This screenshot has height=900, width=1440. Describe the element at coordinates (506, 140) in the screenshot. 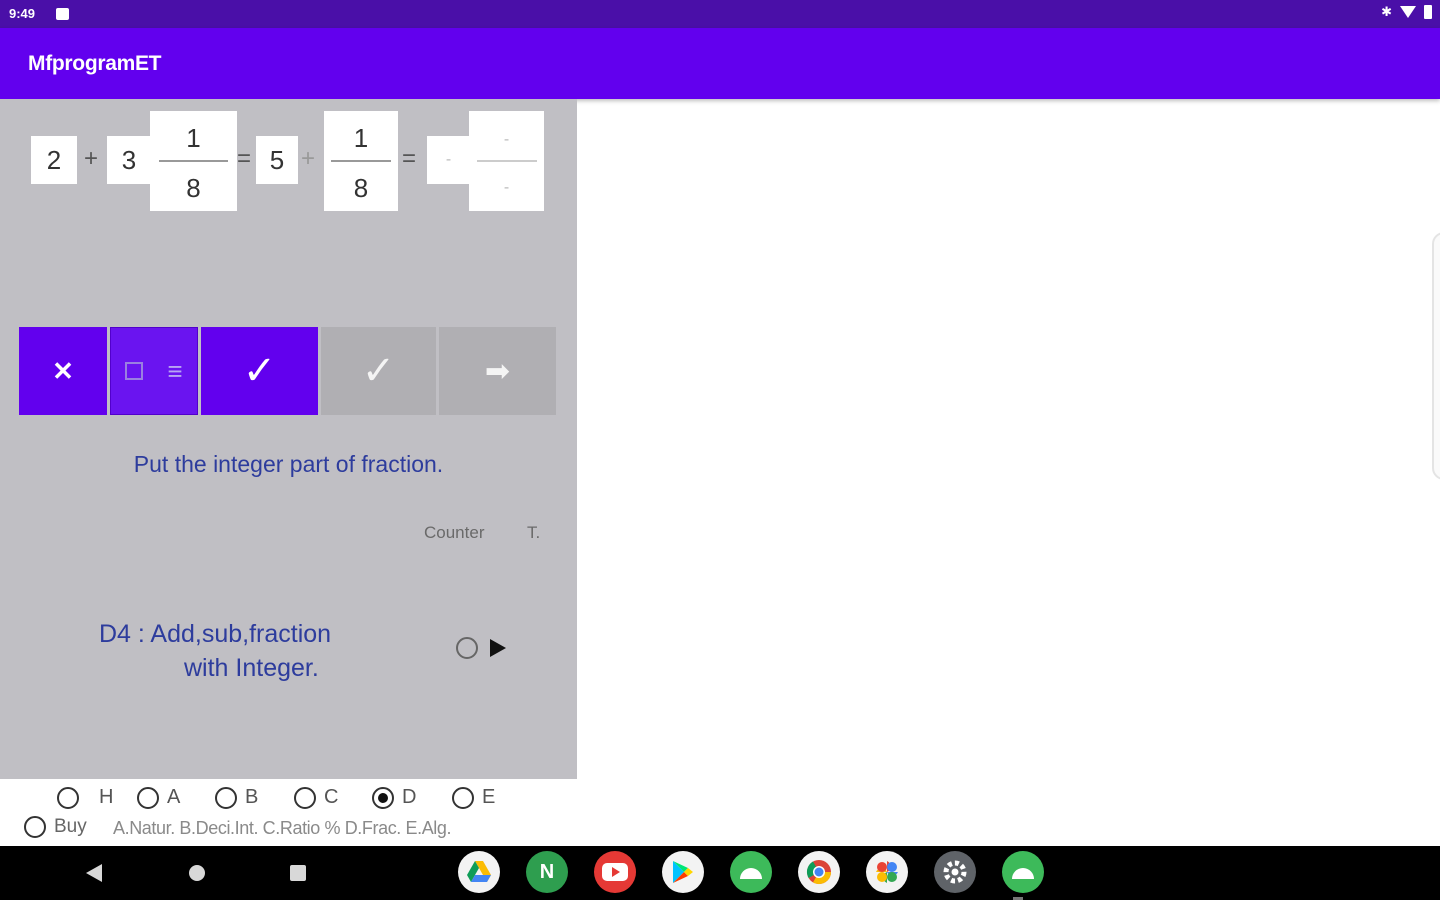

I see `answer-numerator-input: -` at that location.